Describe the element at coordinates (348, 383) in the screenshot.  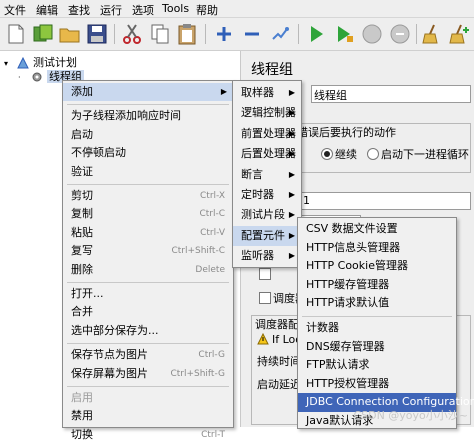
I see `menu-item-label: HTTP授权管理器` at that location.